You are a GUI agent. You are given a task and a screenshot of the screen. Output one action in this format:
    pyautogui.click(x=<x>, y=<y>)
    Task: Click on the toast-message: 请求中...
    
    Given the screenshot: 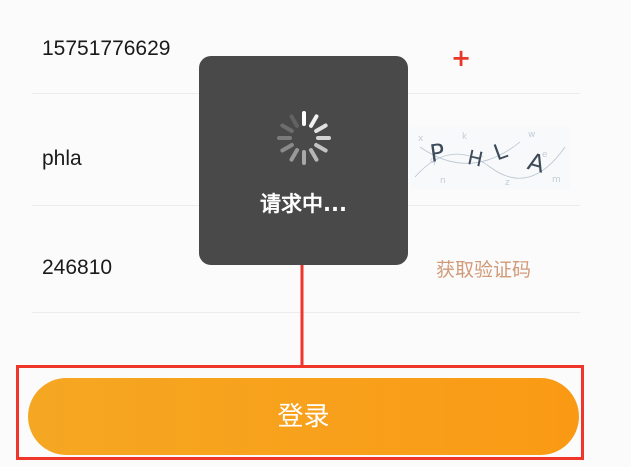 What is the action you would take?
    pyautogui.click(x=303, y=204)
    